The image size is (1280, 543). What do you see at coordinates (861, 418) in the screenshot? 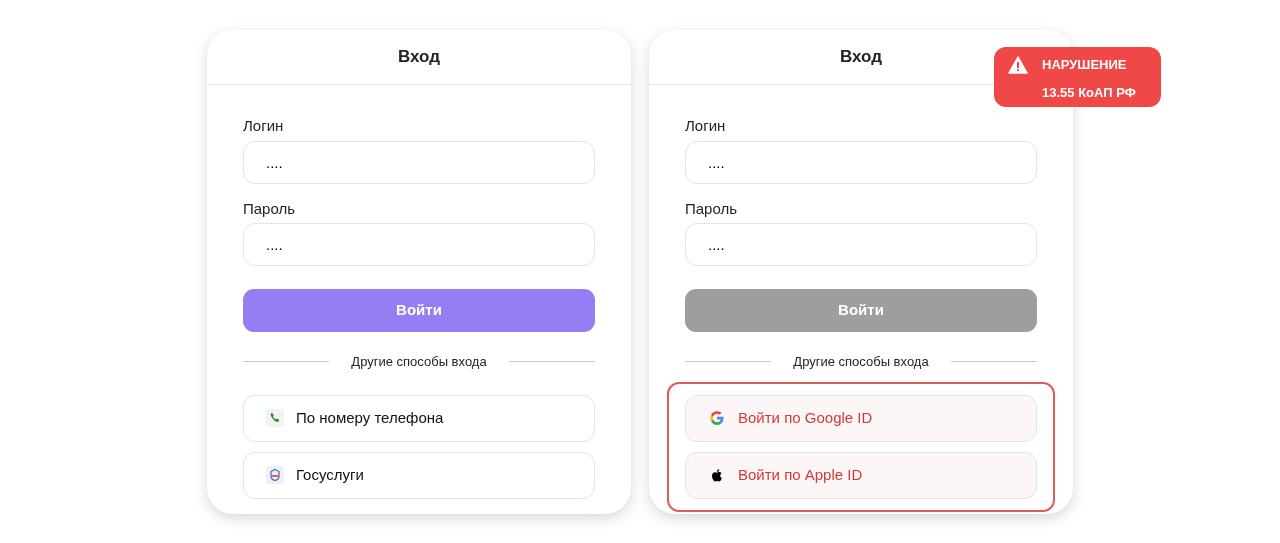
I see `login-option-button: Войти по Google ID` at bounding box center [861, 418].